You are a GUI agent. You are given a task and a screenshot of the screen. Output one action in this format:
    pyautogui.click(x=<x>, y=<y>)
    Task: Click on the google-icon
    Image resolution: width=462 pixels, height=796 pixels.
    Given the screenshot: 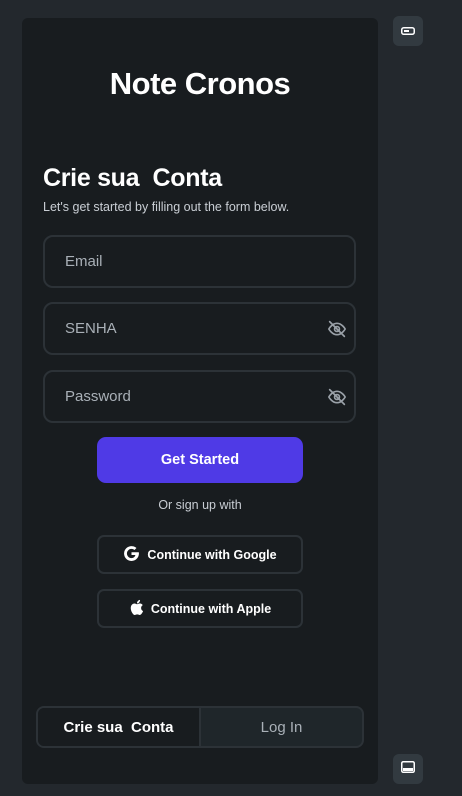 What is the action you would take?
    pyautogui.click(x=131, y=555)
    